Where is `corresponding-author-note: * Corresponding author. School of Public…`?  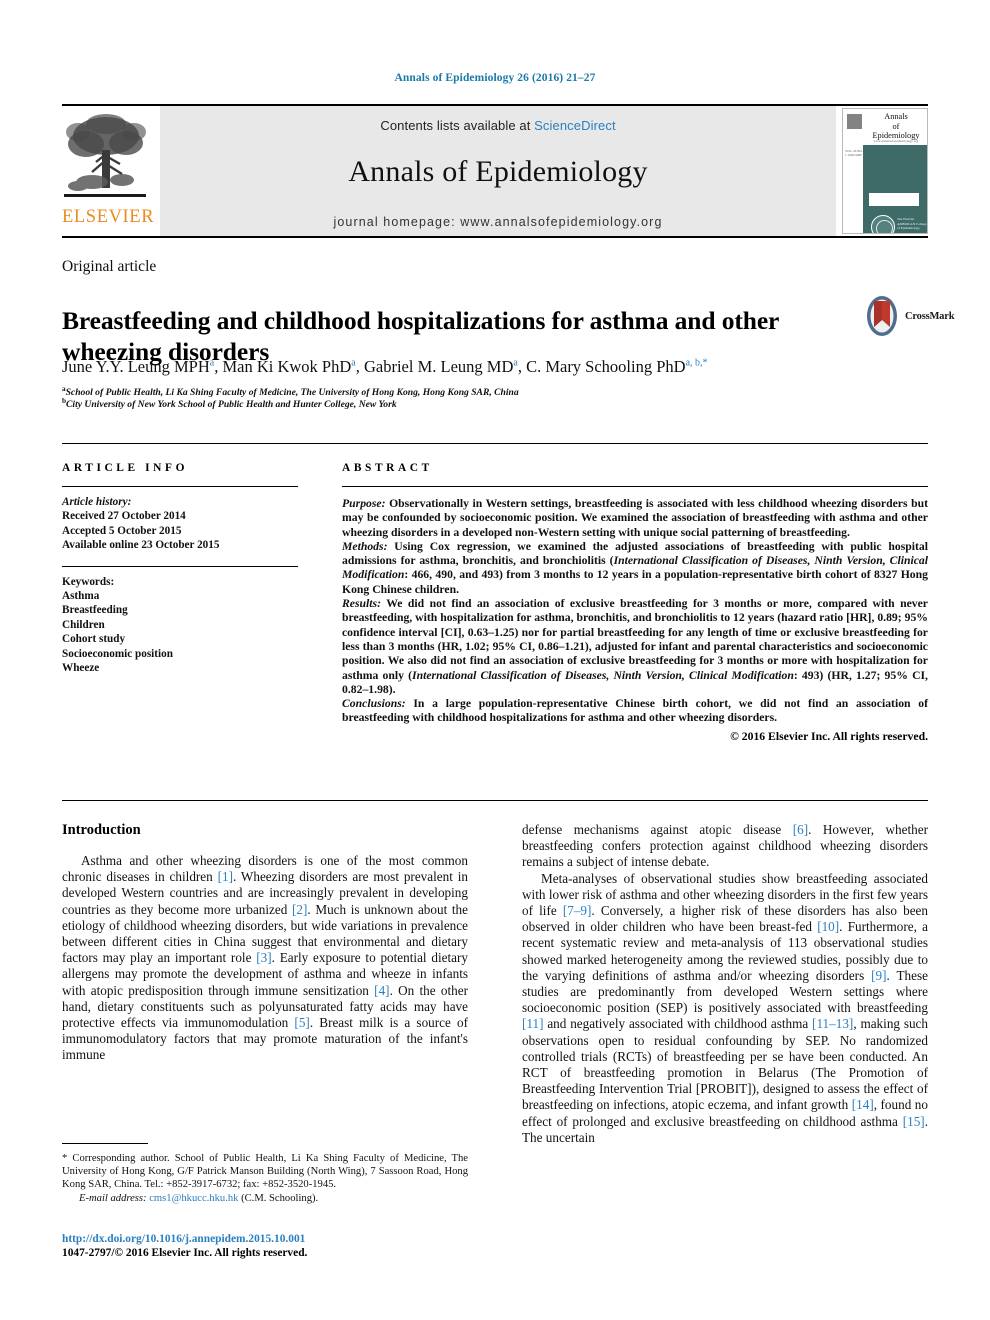 corresponding-author-note: * Corresponding author. School of Public… is located at coordinates (265, 1172).